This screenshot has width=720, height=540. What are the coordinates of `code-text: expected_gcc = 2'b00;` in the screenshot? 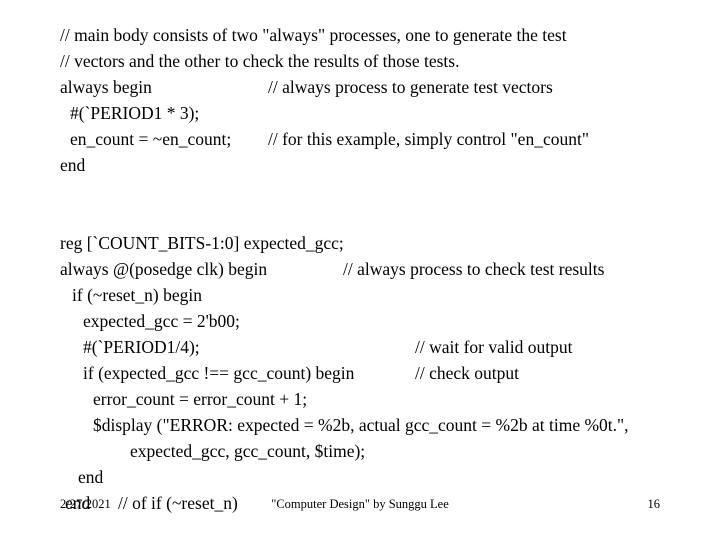 It's located at (161, 321).